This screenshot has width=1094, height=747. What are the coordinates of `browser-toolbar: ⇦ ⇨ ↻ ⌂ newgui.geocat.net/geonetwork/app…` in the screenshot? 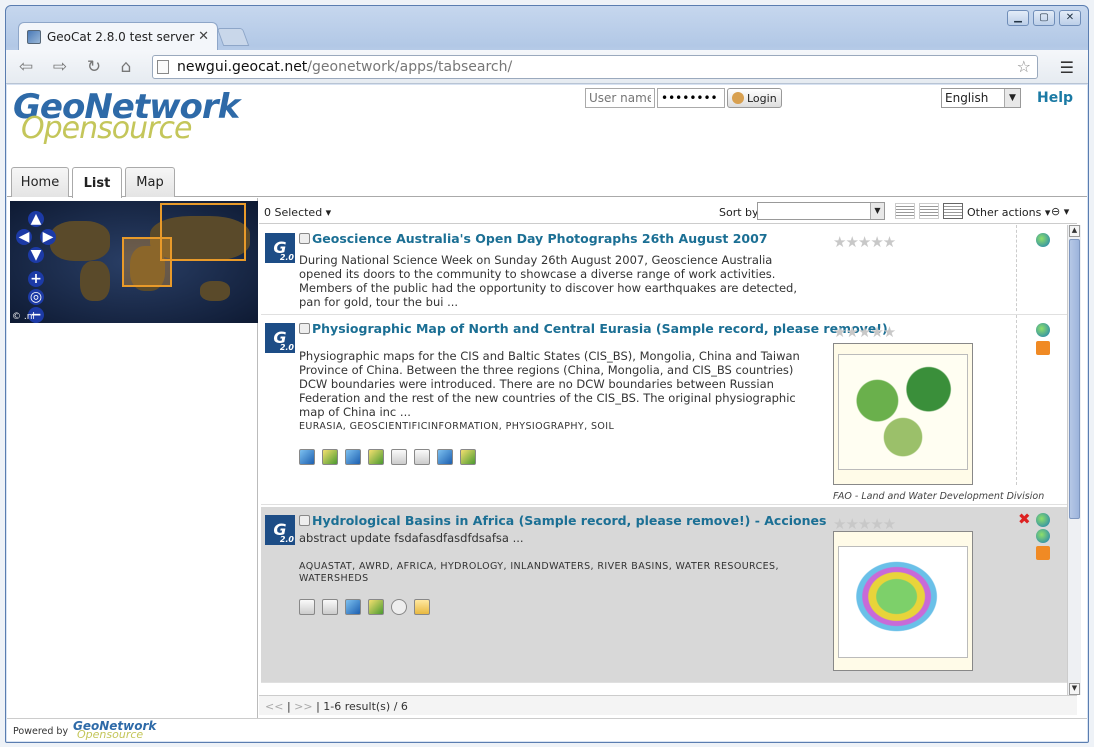 It's located at (547, 67).